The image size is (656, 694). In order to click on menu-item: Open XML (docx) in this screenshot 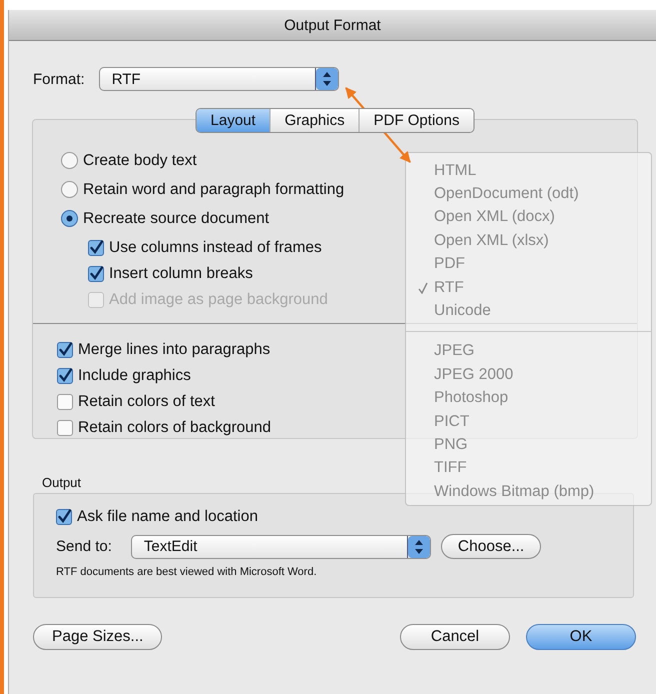, I will do `click(528, 218)`.